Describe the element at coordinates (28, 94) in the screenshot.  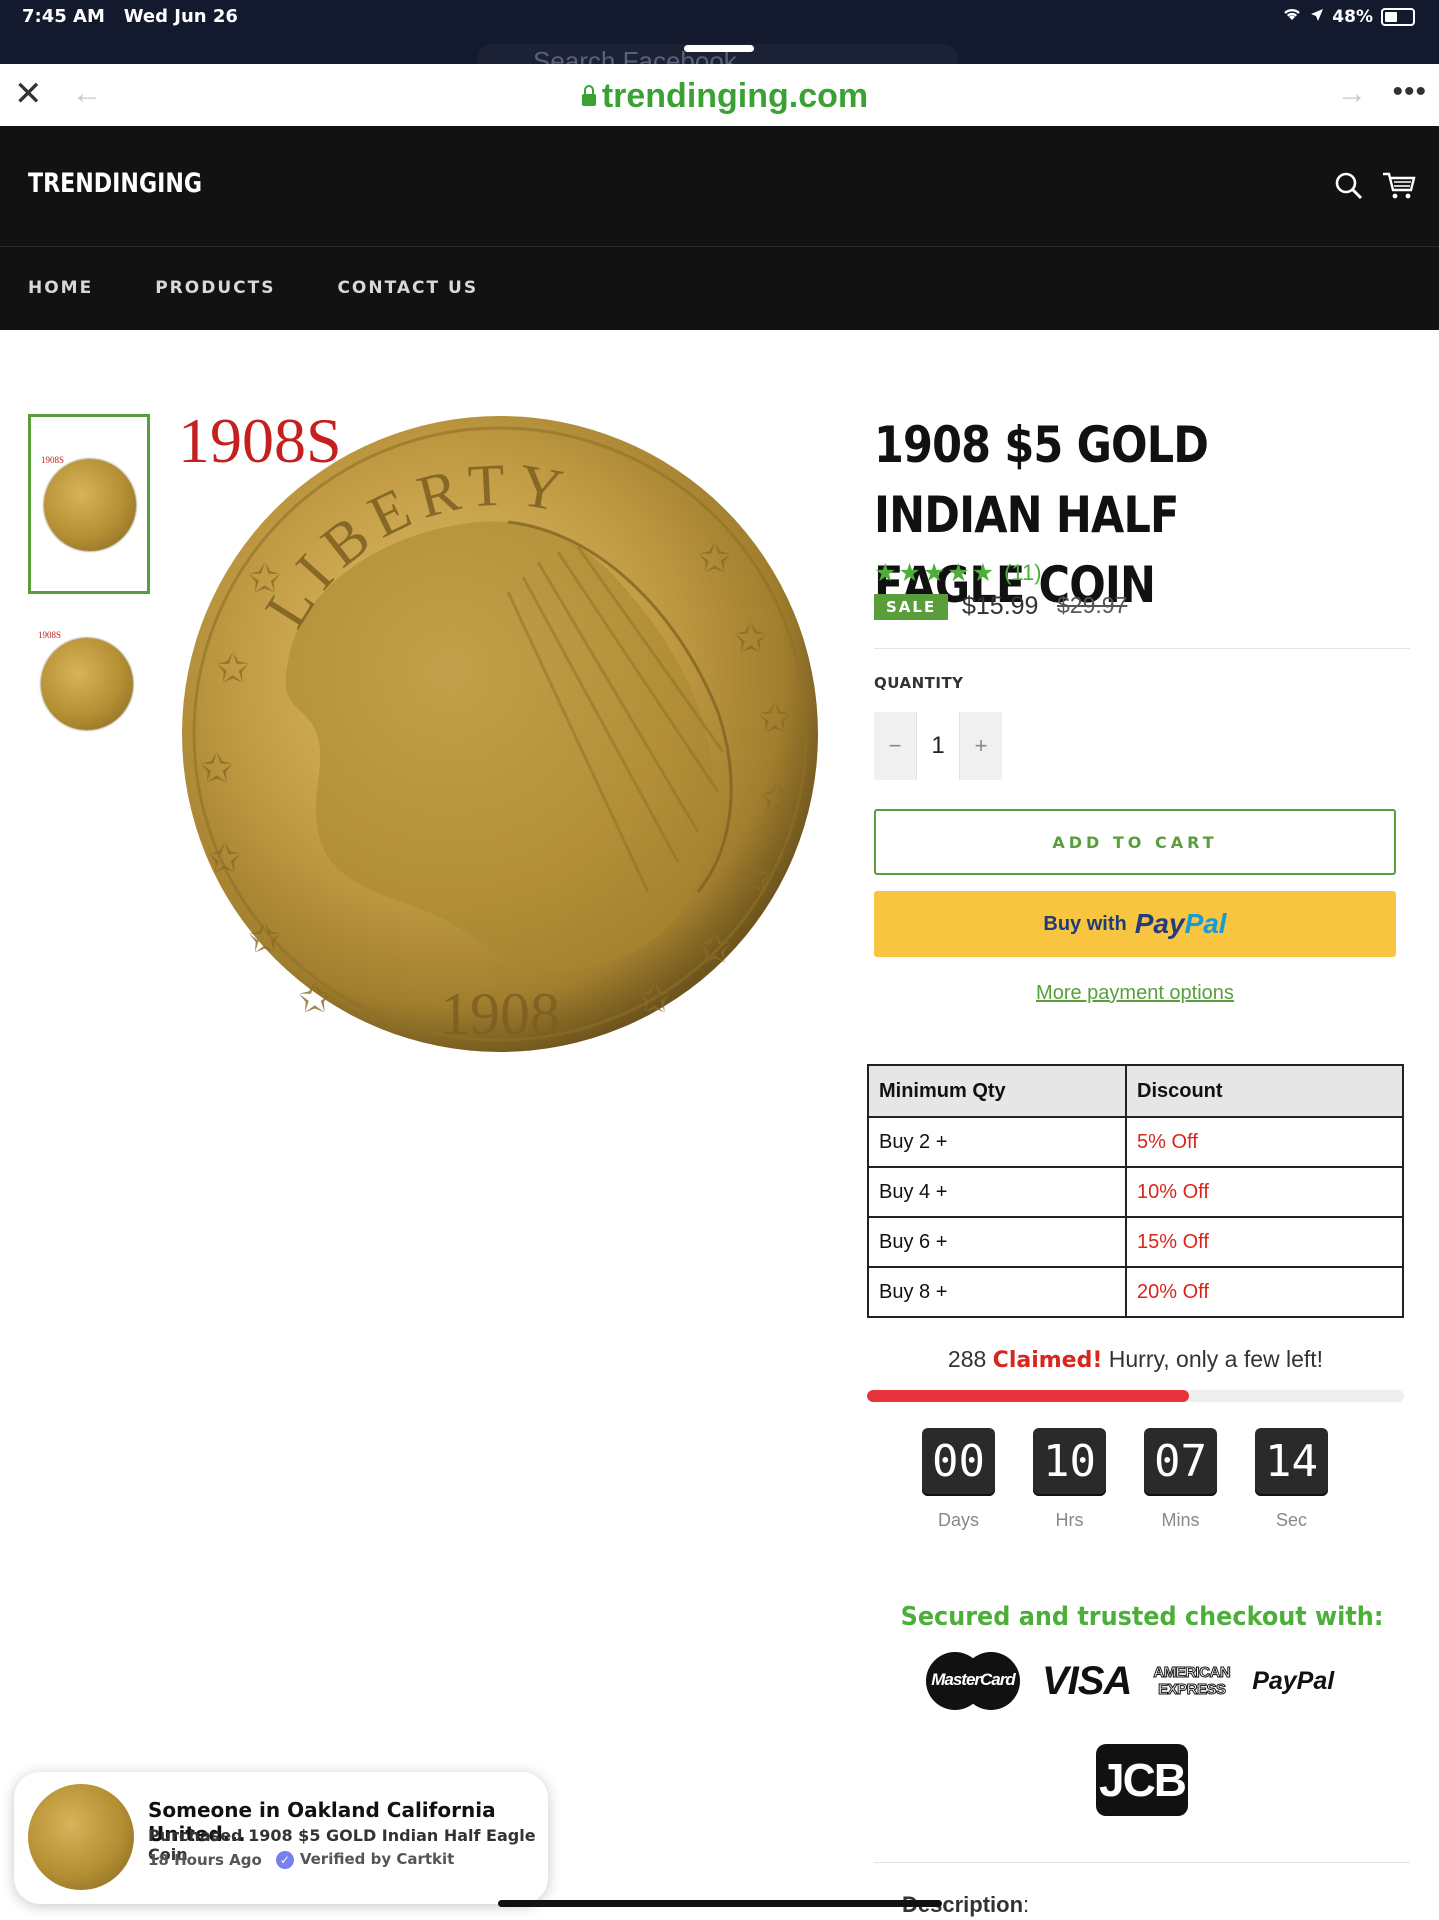
I see `close-icon: ✕` at that location.